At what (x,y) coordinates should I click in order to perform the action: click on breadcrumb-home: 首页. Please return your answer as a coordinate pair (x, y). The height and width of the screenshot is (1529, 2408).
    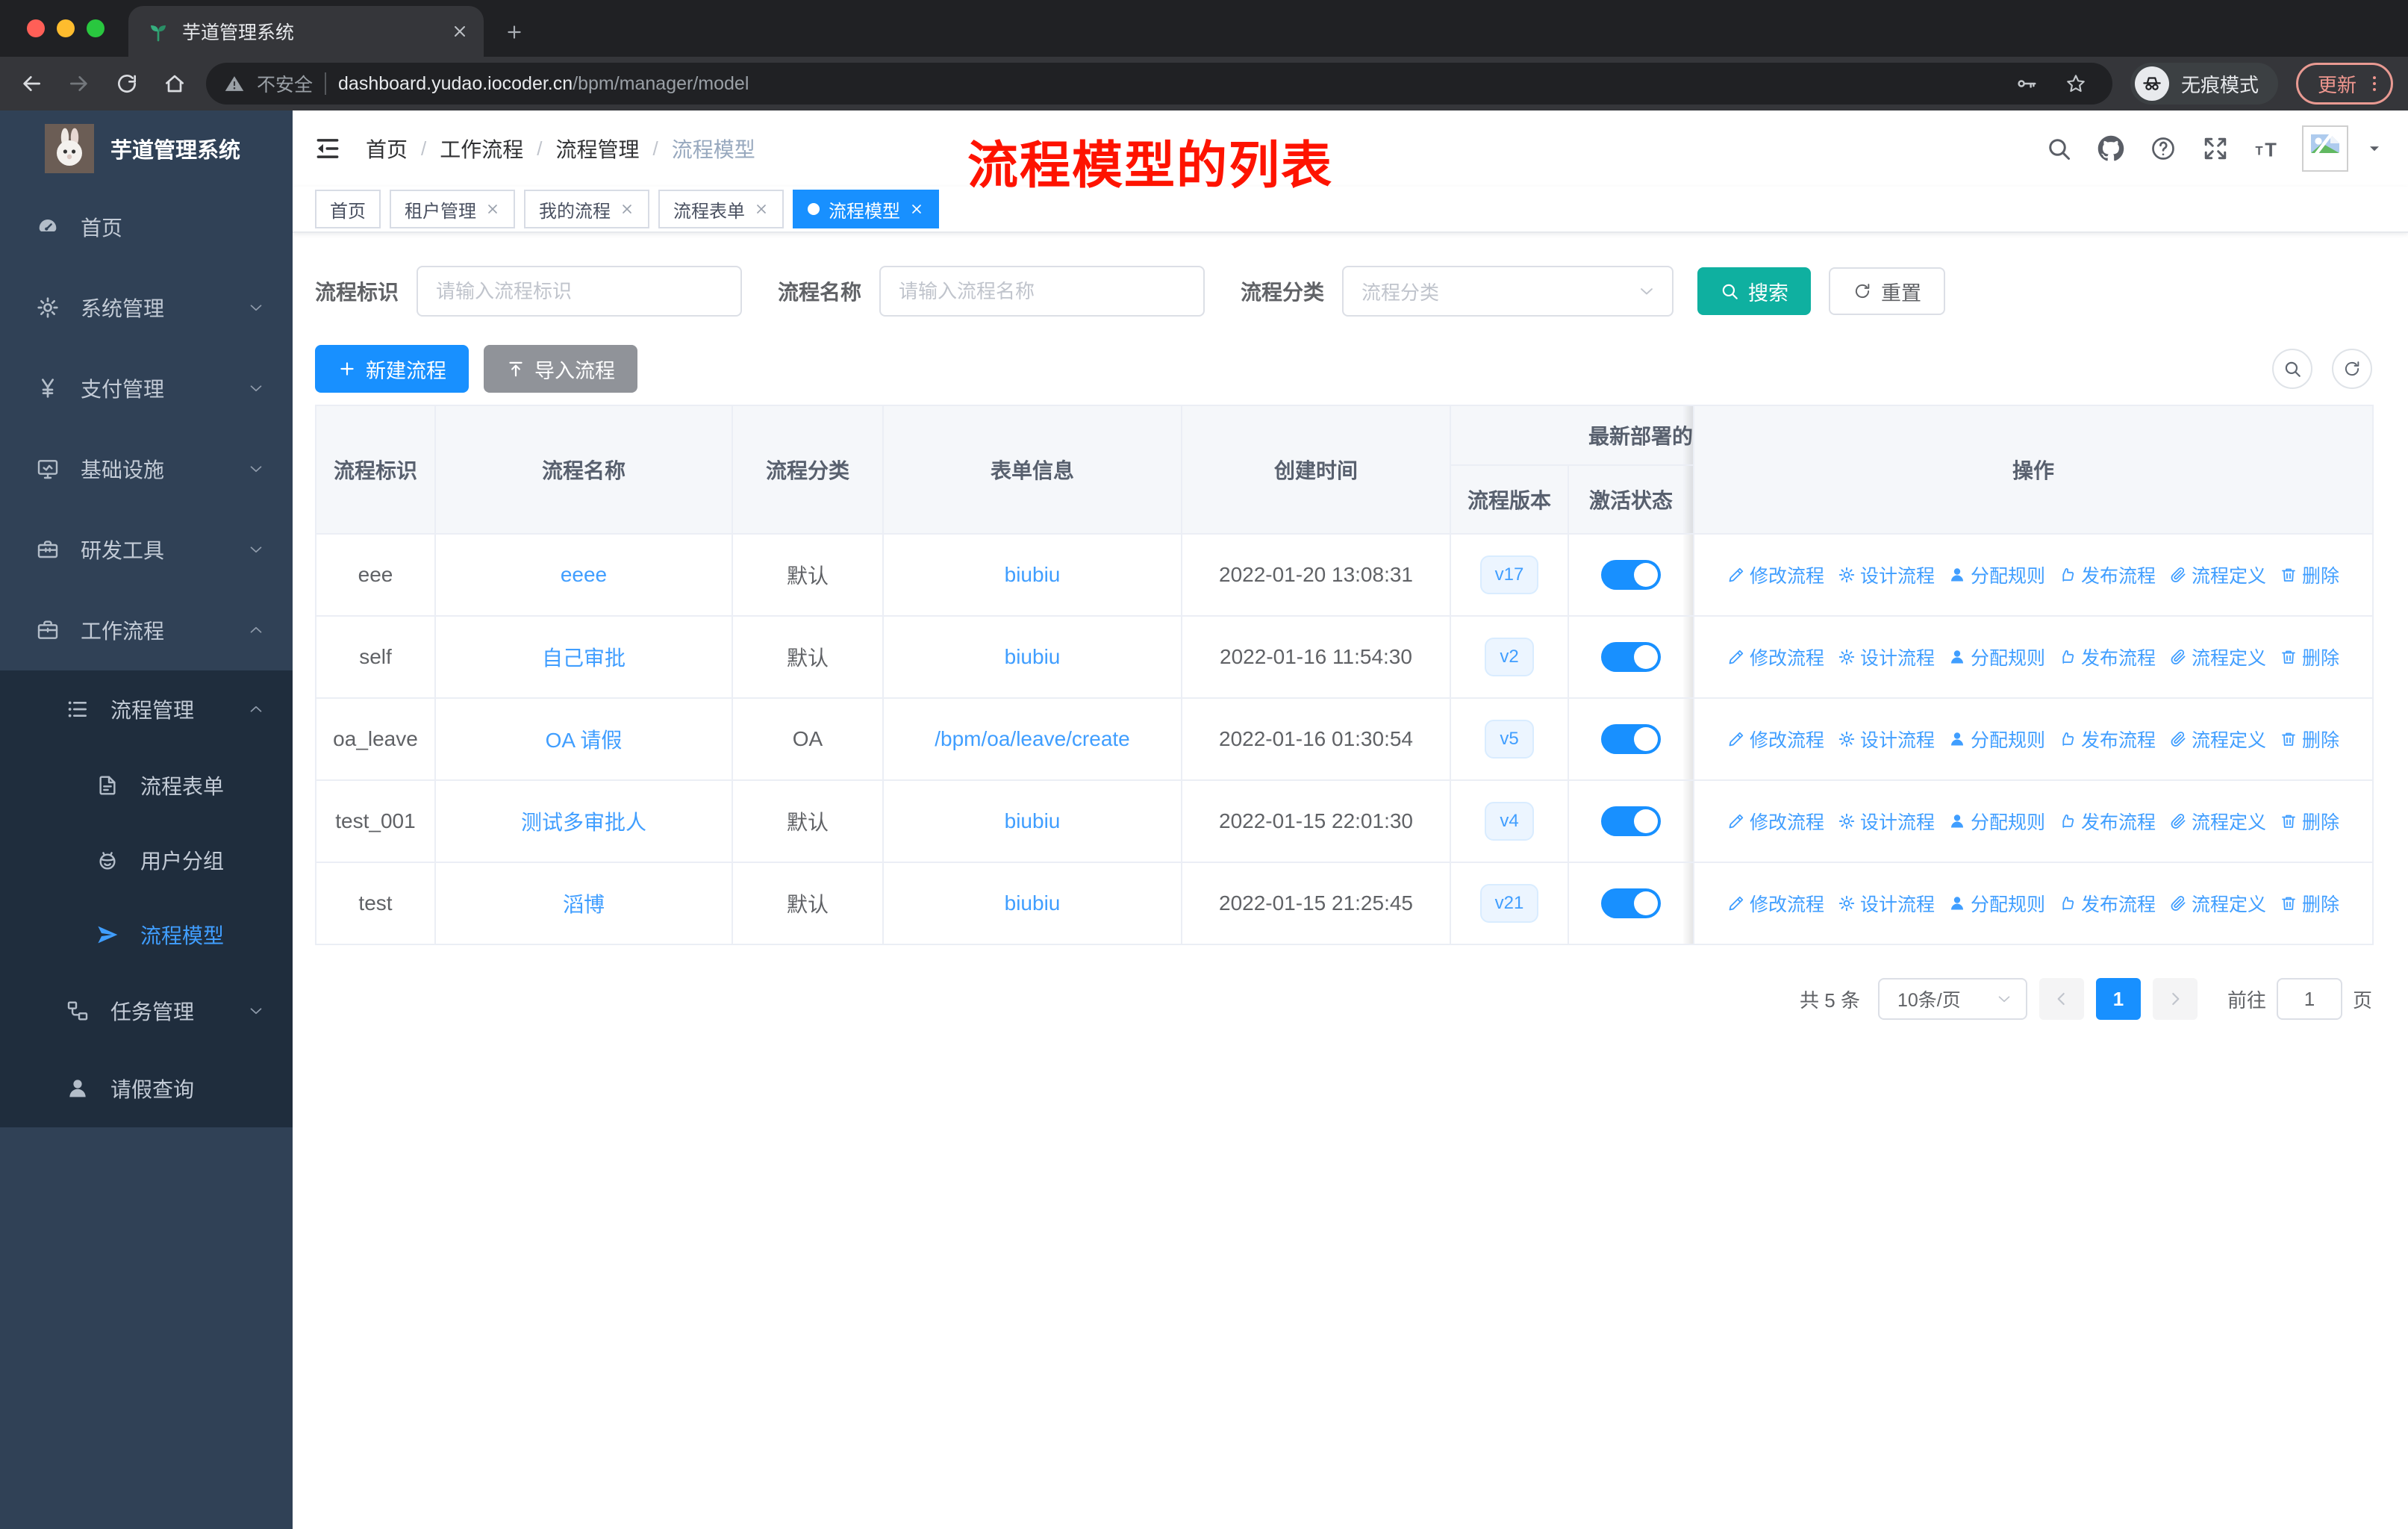
    Looking at the image, I should click on (387, 149).